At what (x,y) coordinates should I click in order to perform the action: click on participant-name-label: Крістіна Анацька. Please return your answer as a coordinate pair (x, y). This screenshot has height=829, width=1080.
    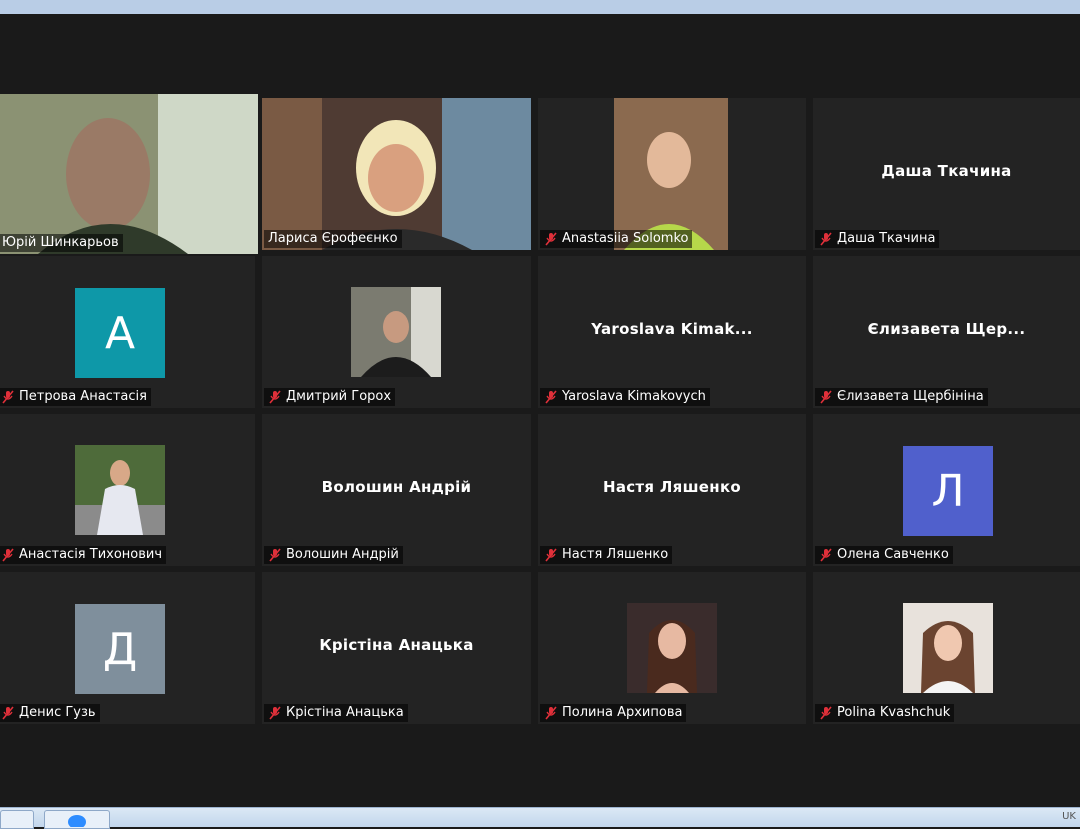
    Looking at the image, I should click on (336, 713).